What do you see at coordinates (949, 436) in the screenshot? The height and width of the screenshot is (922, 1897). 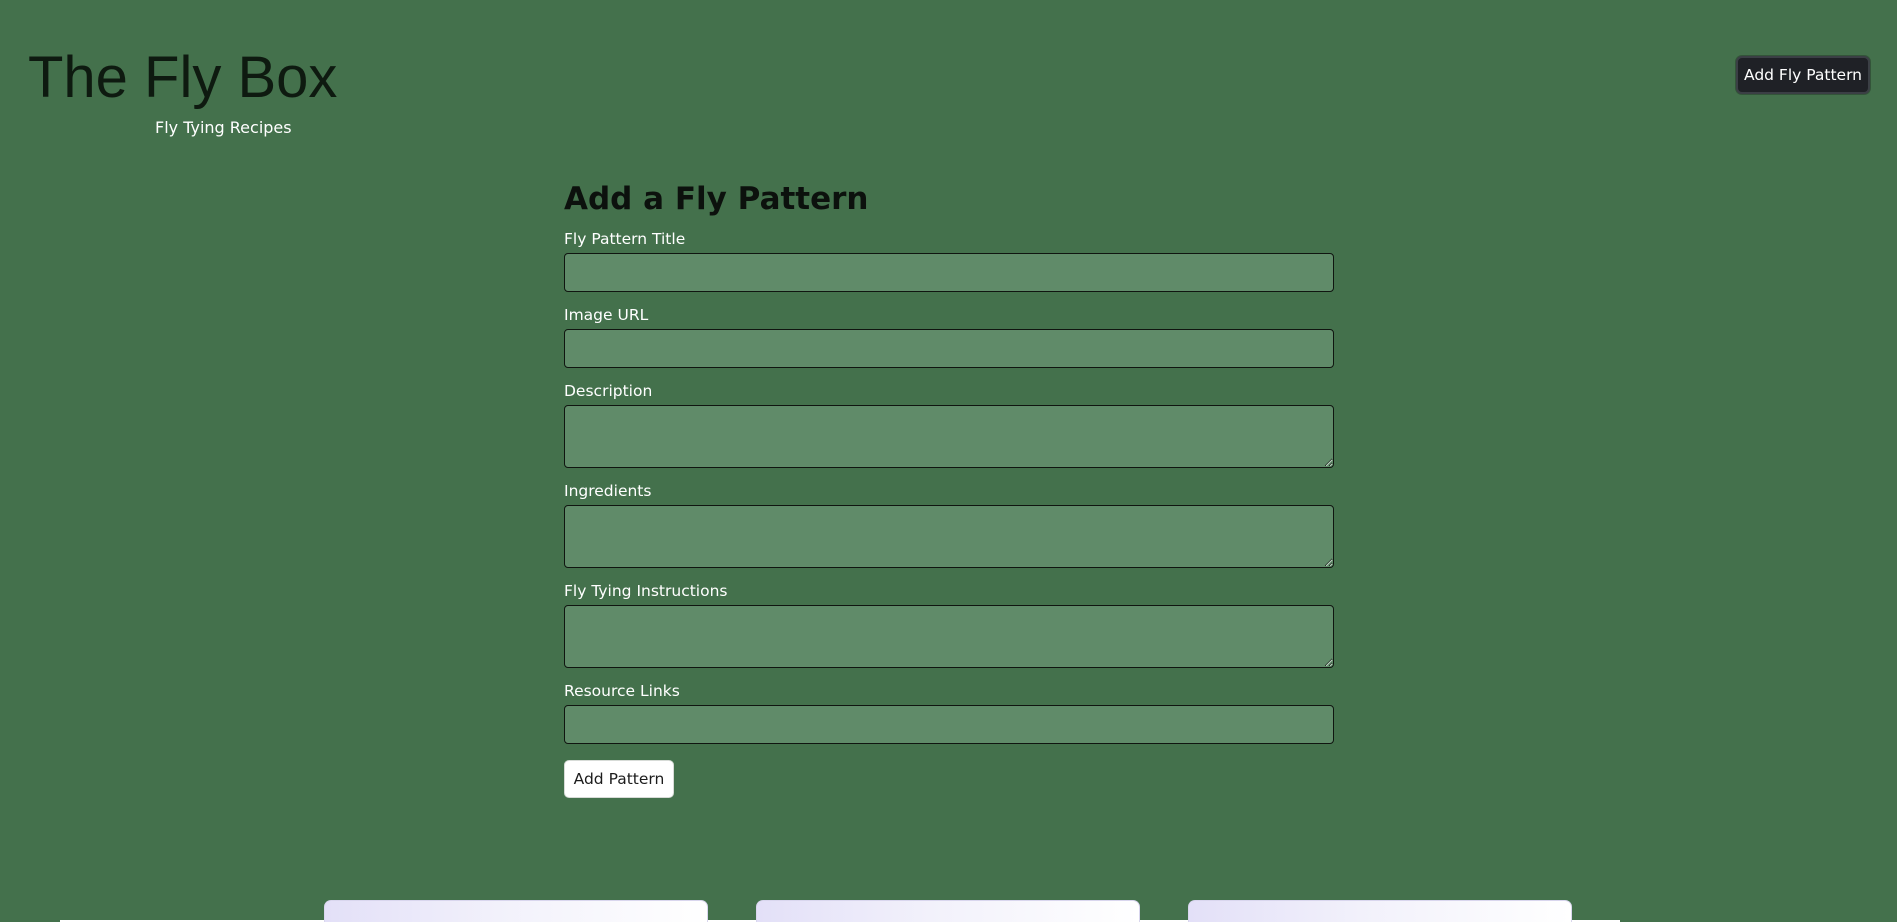 I see `description-textarea` at bounding box center [949, 436].